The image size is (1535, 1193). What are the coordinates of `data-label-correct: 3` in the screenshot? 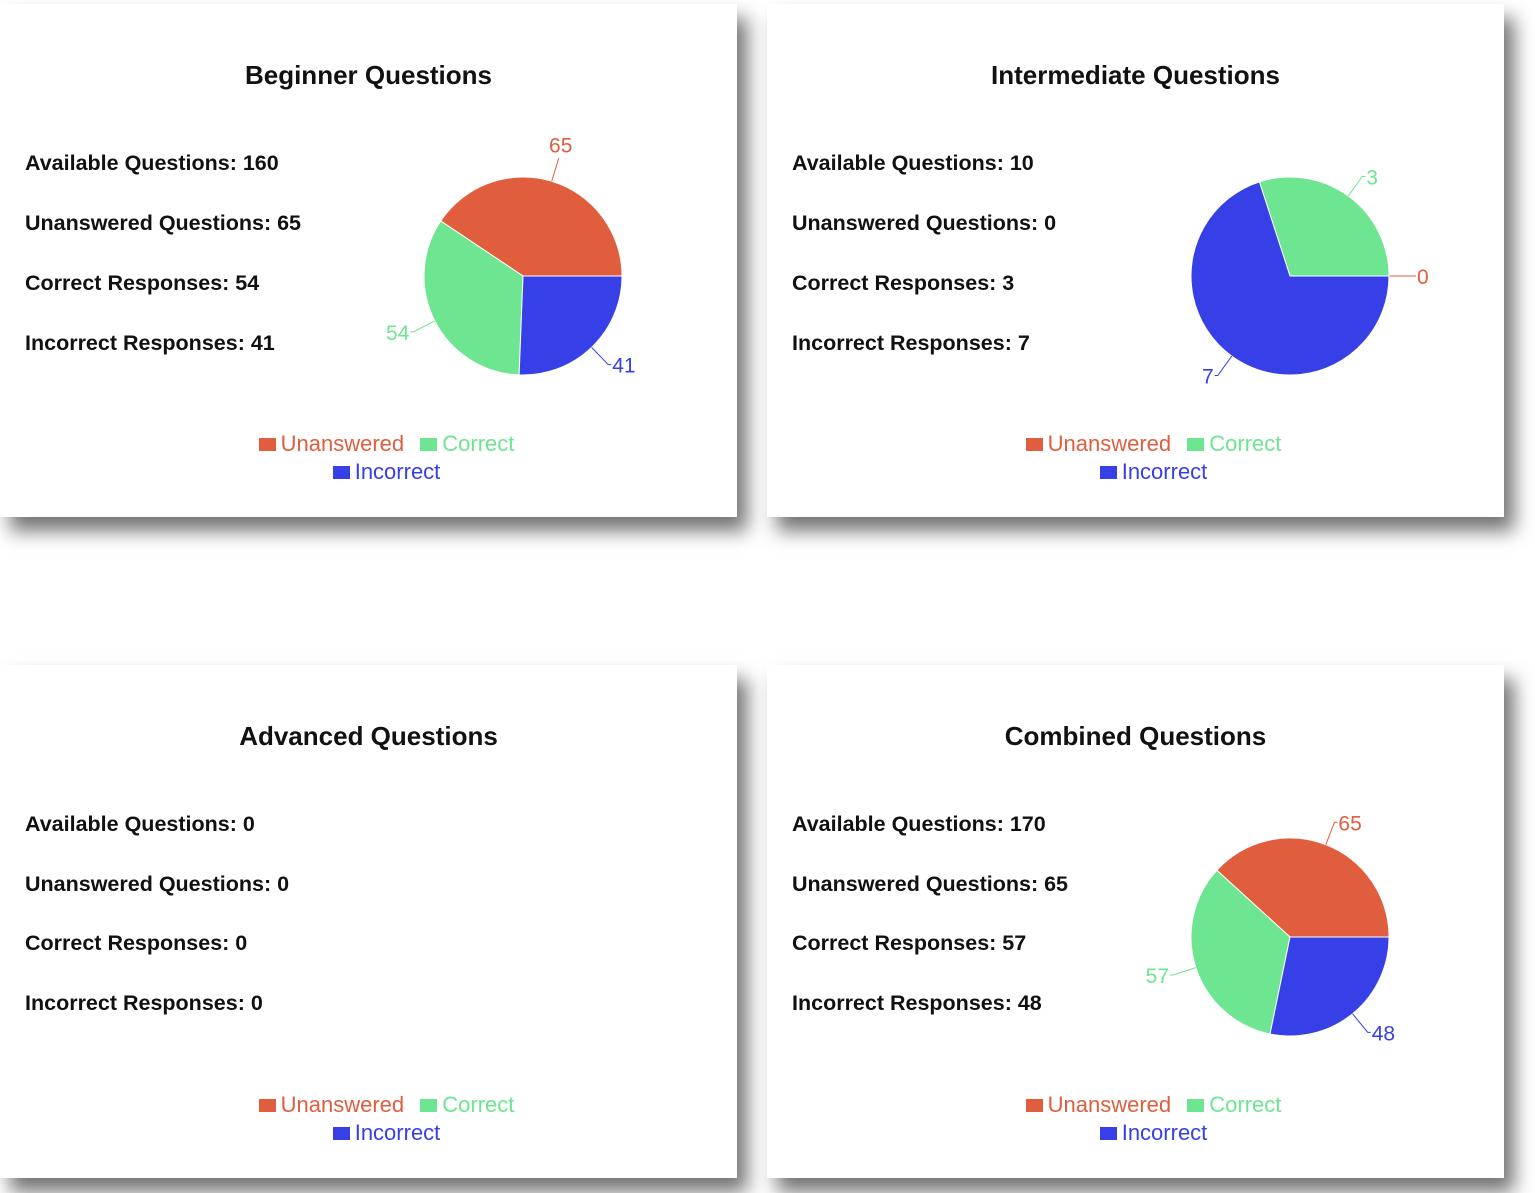 It's located at (1372, 177).